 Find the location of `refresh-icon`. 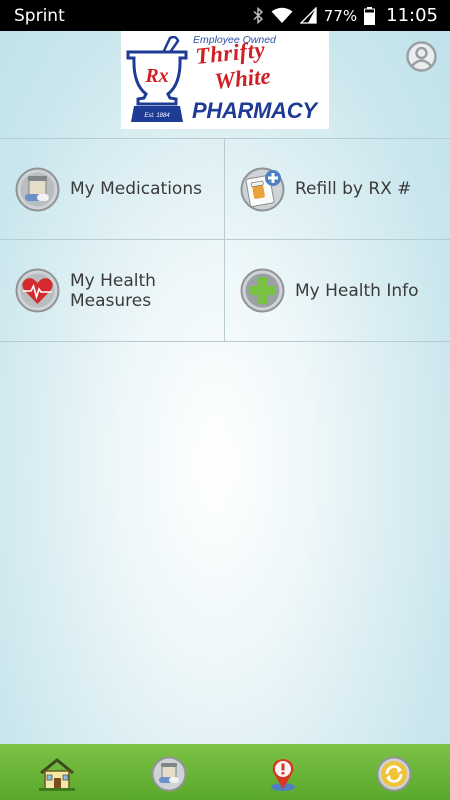

refresh-icon is located at coordinates (394, 774).